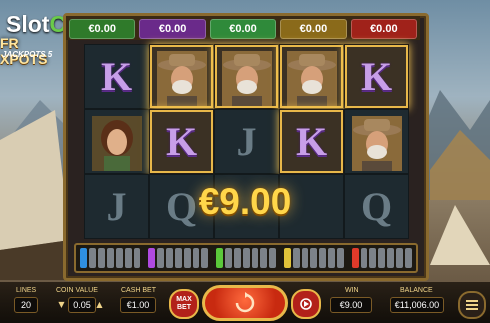  I want to click on woman-portrait-symbol, so click(117, 143).